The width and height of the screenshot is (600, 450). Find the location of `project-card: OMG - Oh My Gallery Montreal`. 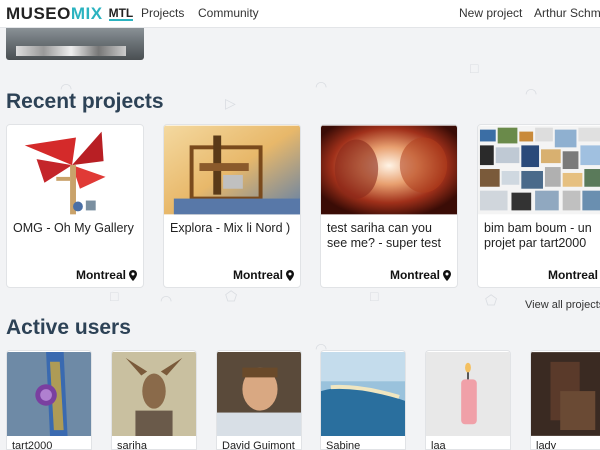

project-card: OMG - Oh My Gallery Montreal is located at coordinates (75, 206).